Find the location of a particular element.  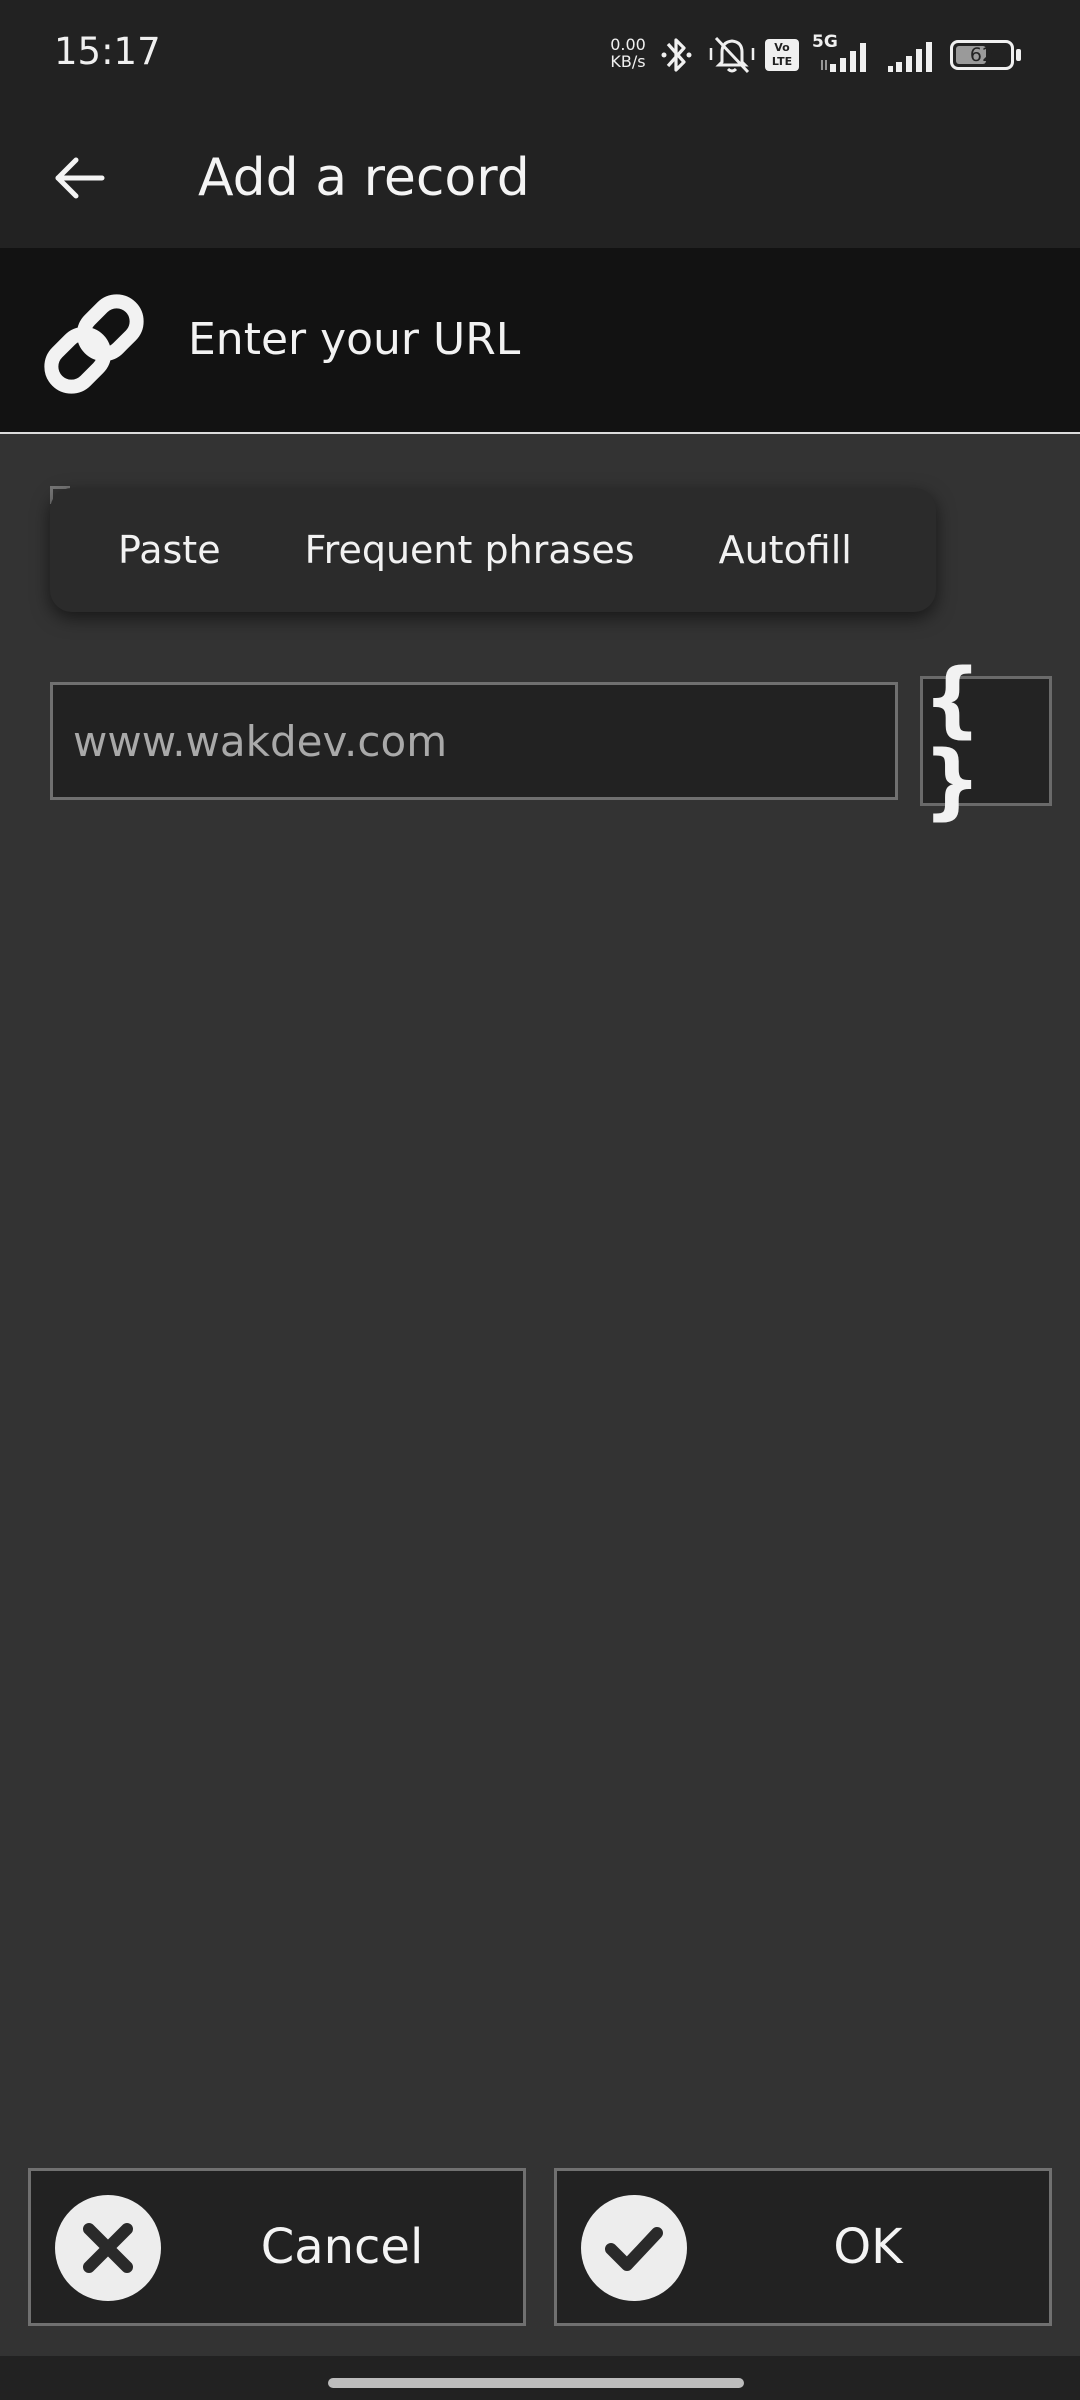

gesture-handle is located at coordinates (536, 2383).